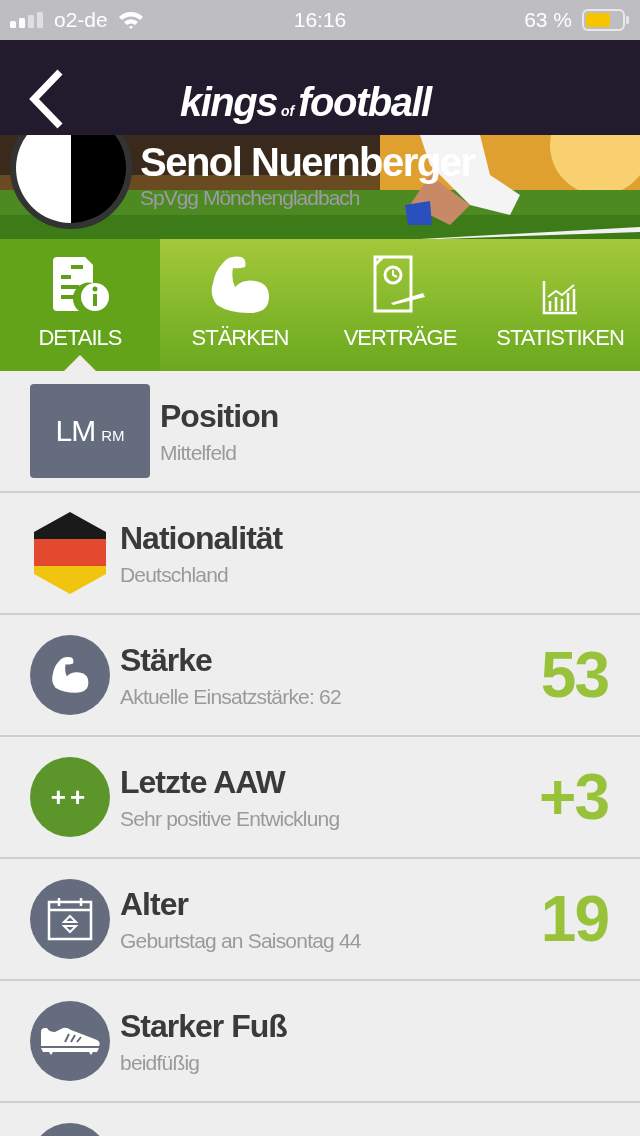  What do you see at coordinates (155, 904) in the screenshot?
I see `row-title: Alter` at bounding box center [155, 904].